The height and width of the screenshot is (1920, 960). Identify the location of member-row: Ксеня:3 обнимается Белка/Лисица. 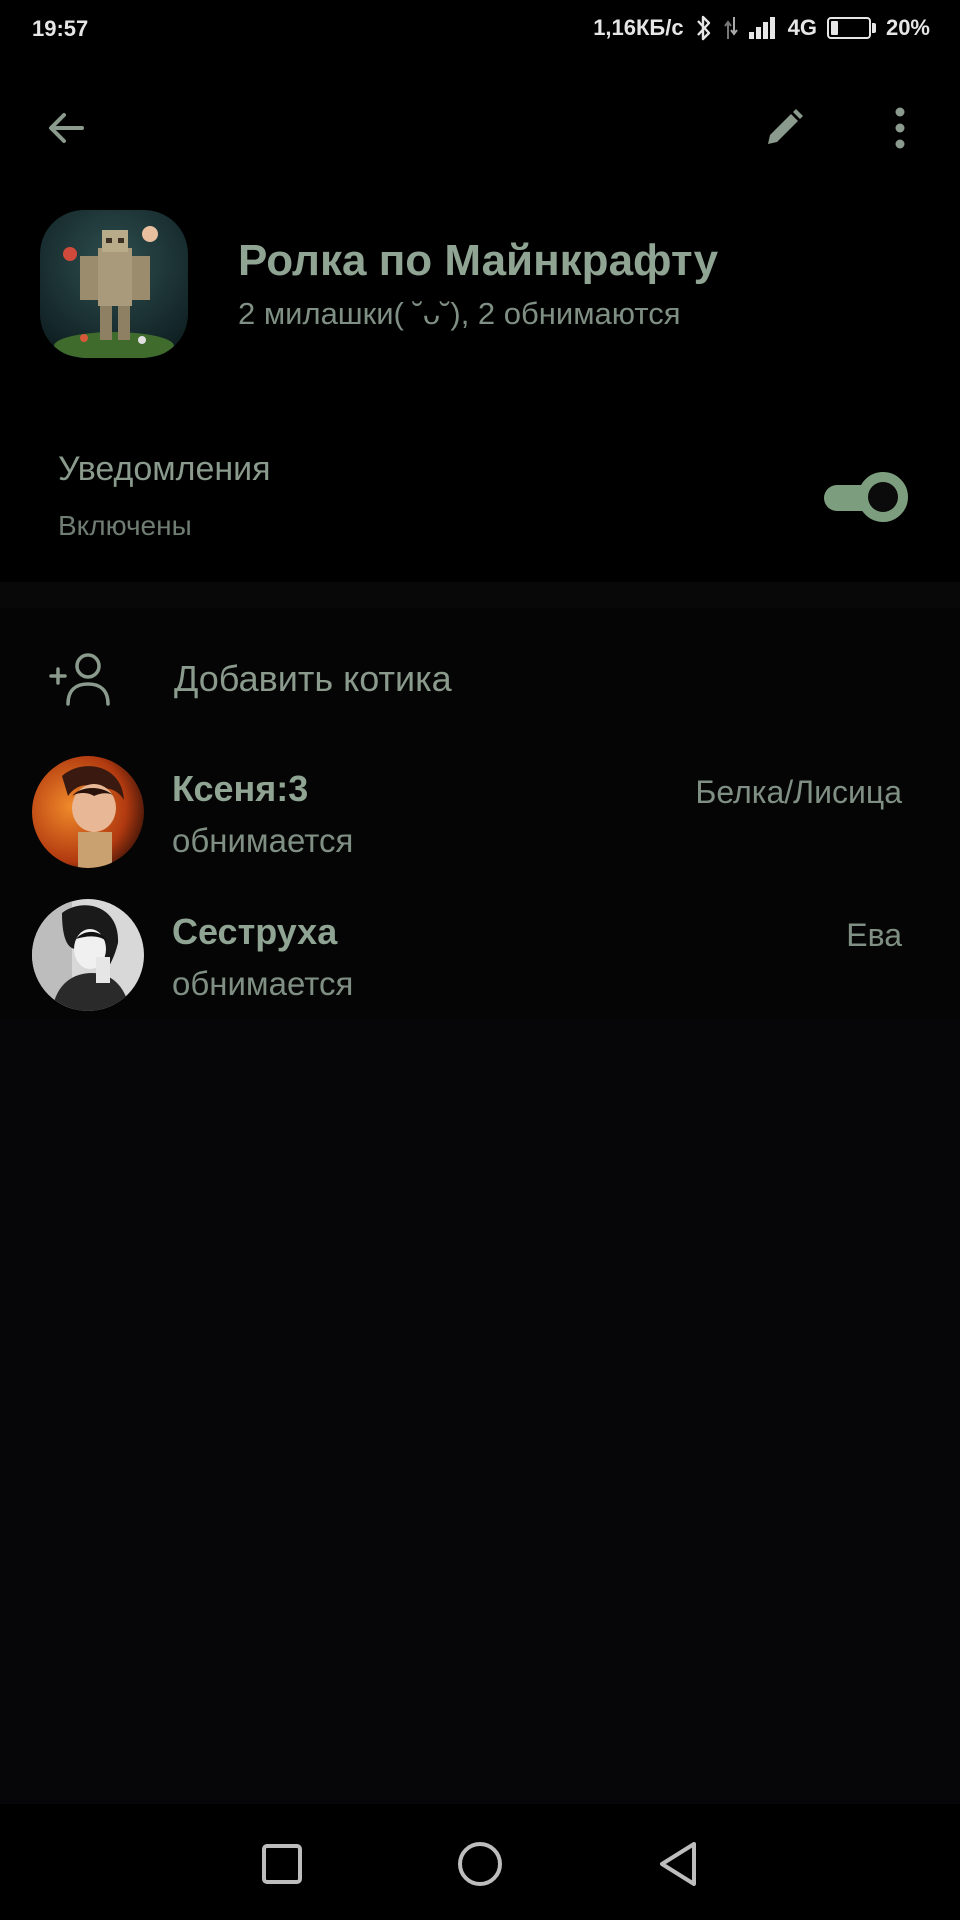
(480, 813).